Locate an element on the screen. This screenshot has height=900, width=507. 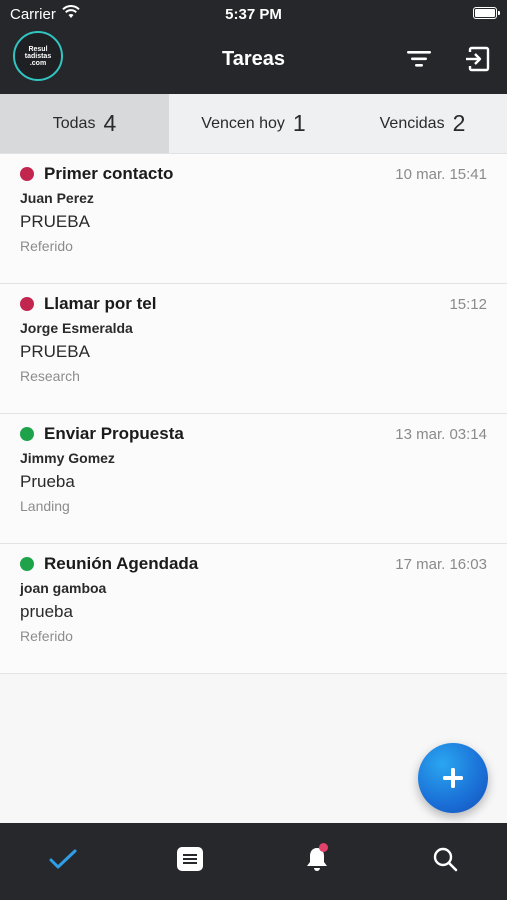
nav-notes is located at coordinates (190, 859).